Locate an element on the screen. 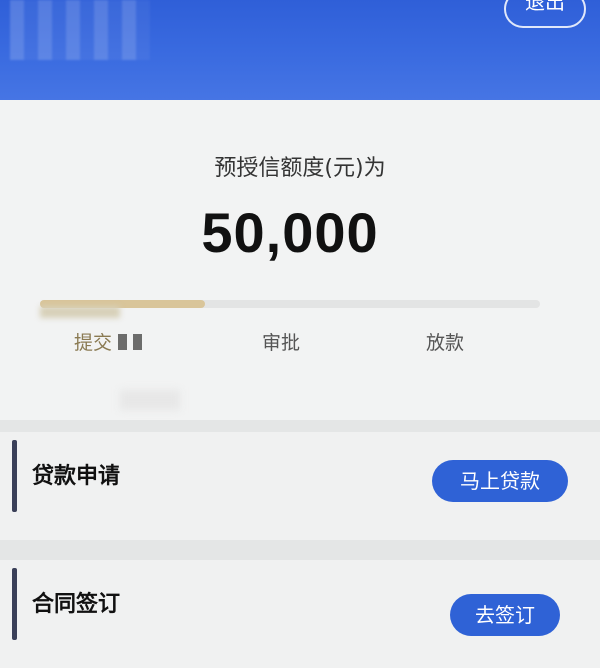 The image size is (600, 668). progress-blur is located at coordinates (80, 312).